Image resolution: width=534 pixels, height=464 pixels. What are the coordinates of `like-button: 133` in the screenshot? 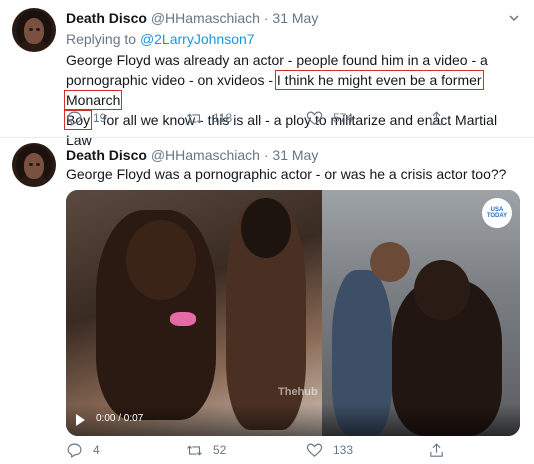 It's located at (329, 450).